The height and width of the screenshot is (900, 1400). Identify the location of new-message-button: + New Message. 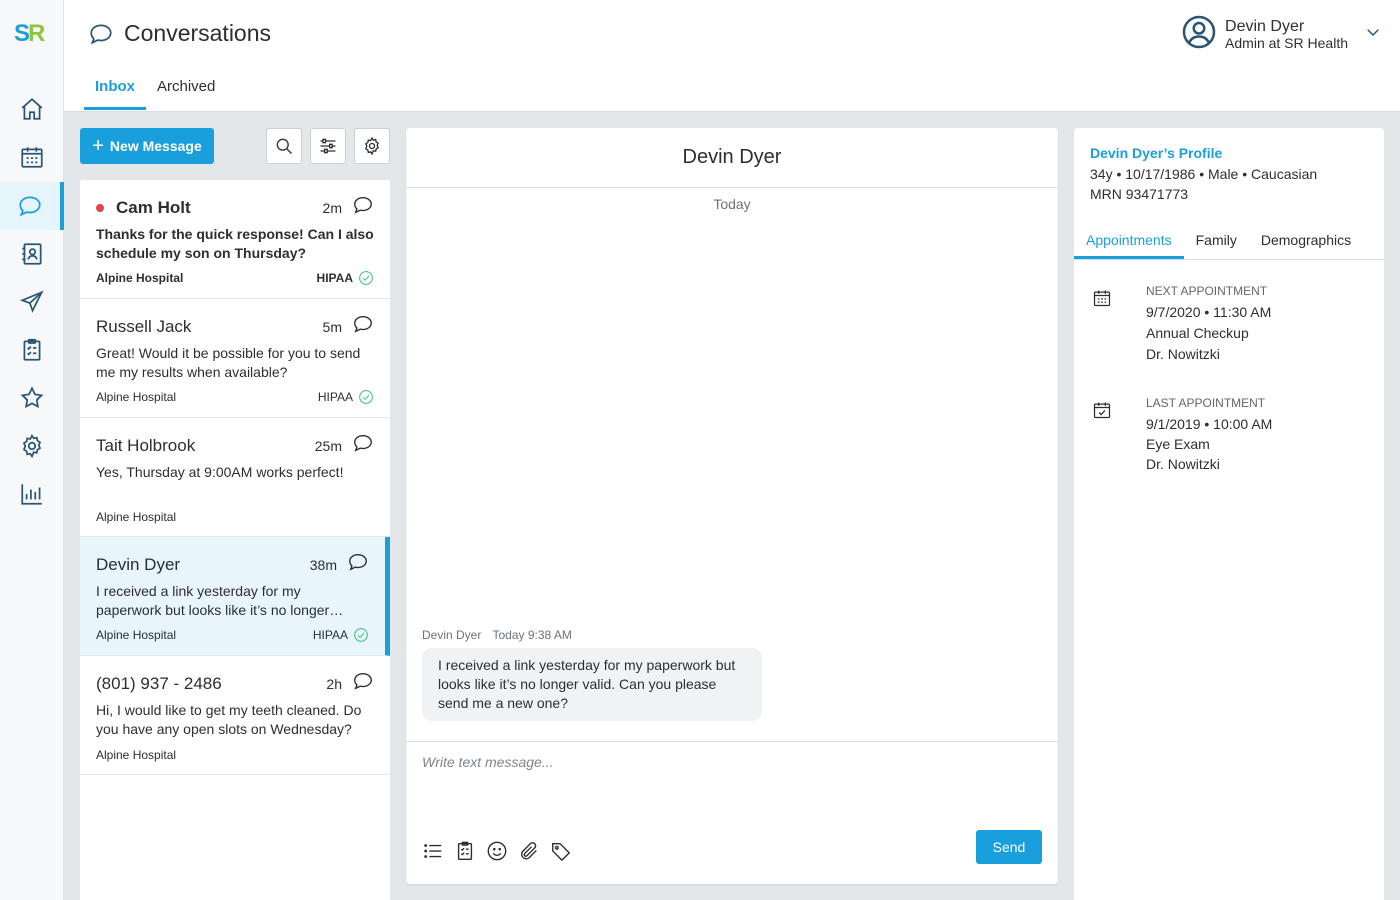
(147, 146).